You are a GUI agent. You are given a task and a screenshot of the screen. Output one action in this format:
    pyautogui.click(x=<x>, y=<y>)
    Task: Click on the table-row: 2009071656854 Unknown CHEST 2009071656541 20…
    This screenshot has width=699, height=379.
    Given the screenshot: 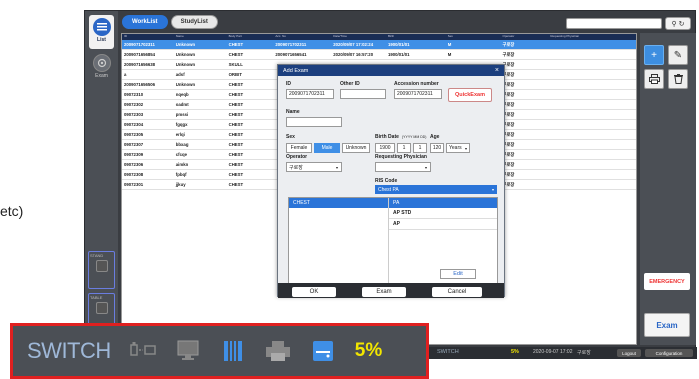 What is the action you would take?
    pyautogui.click(x=379, y=55)
    